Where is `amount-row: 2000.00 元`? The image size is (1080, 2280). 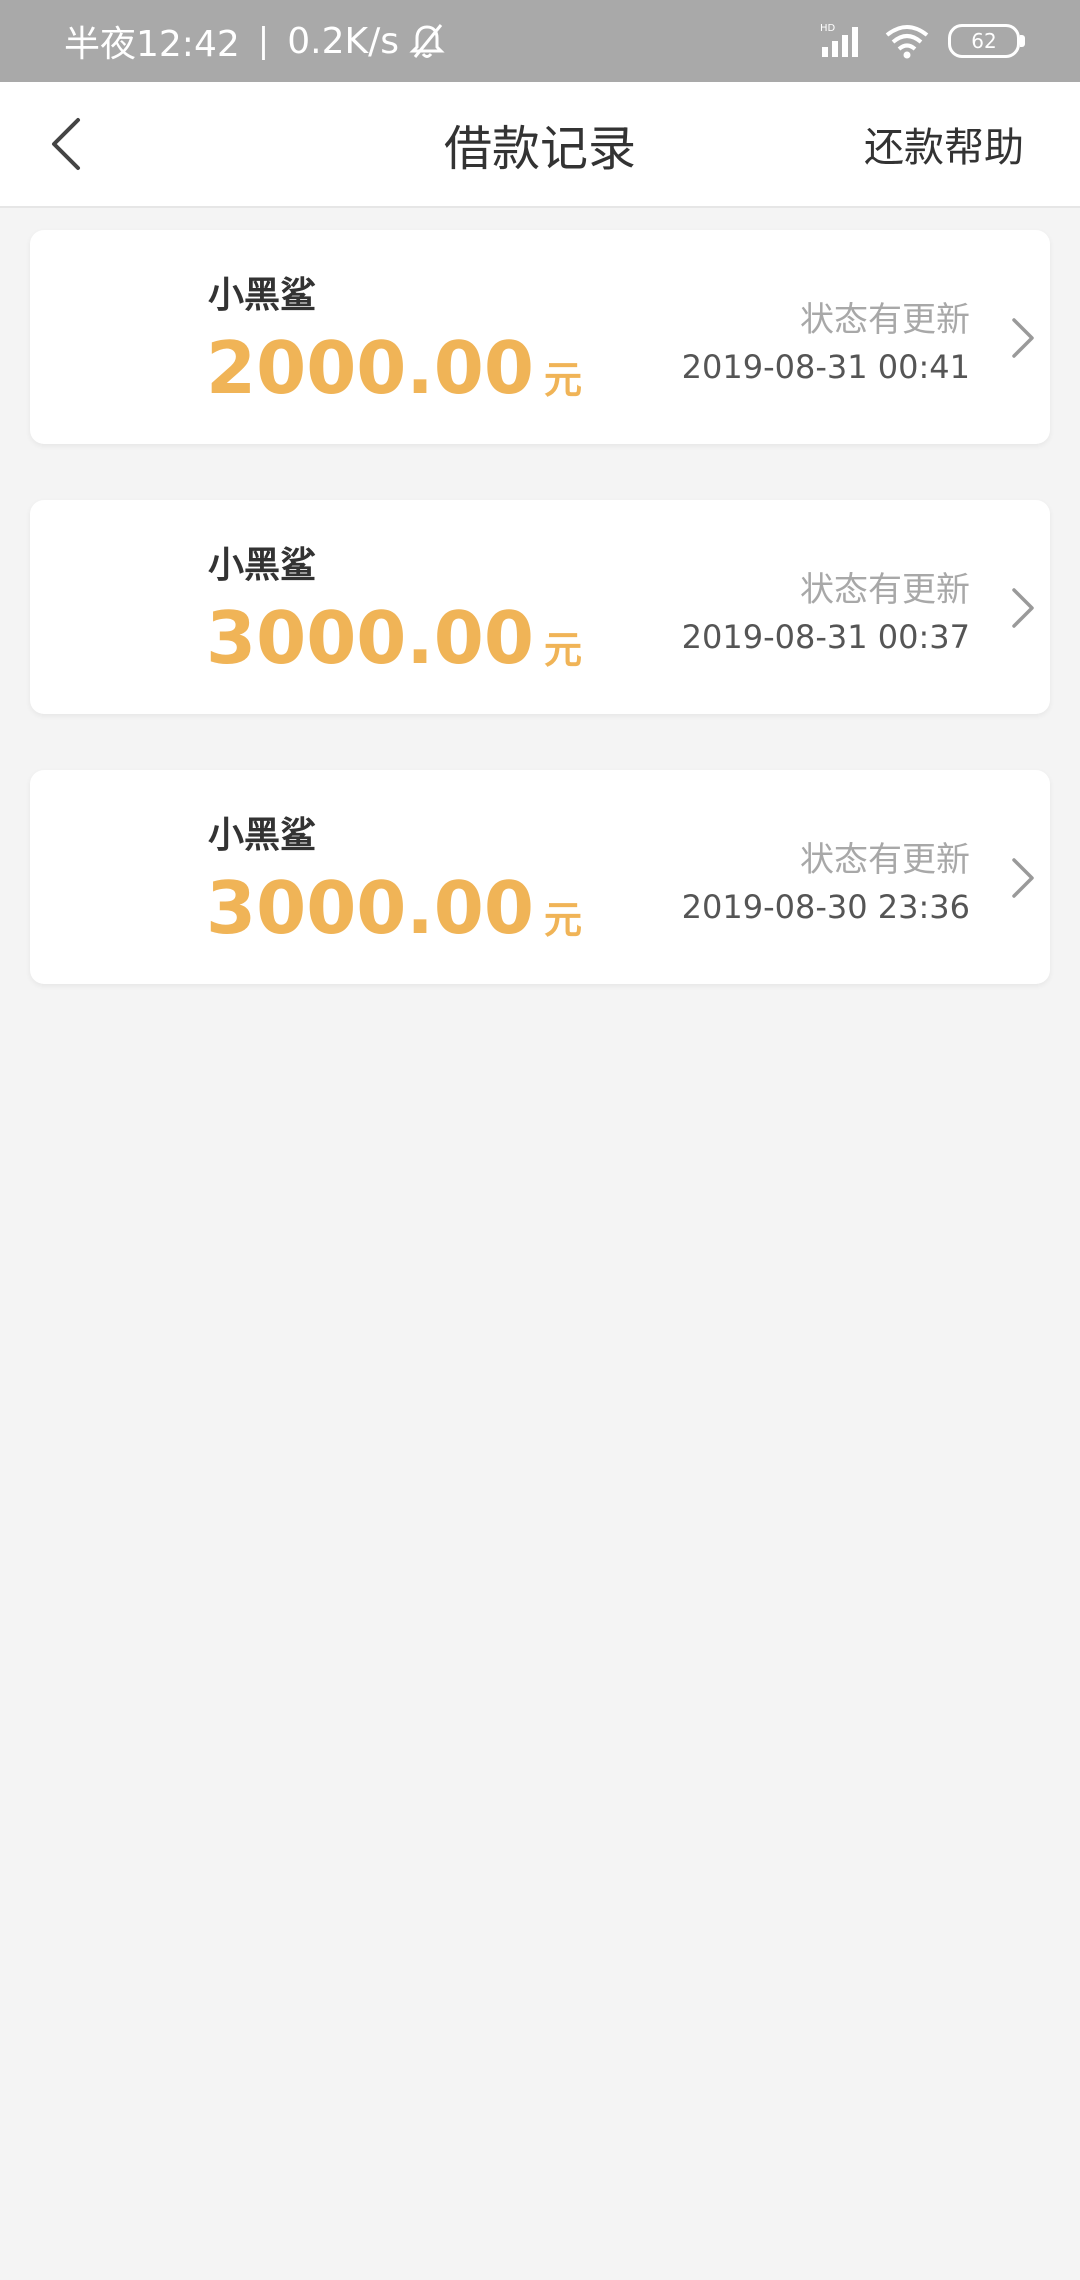
amount-row: 2000.00 元 is located at coordinates (394, 368).